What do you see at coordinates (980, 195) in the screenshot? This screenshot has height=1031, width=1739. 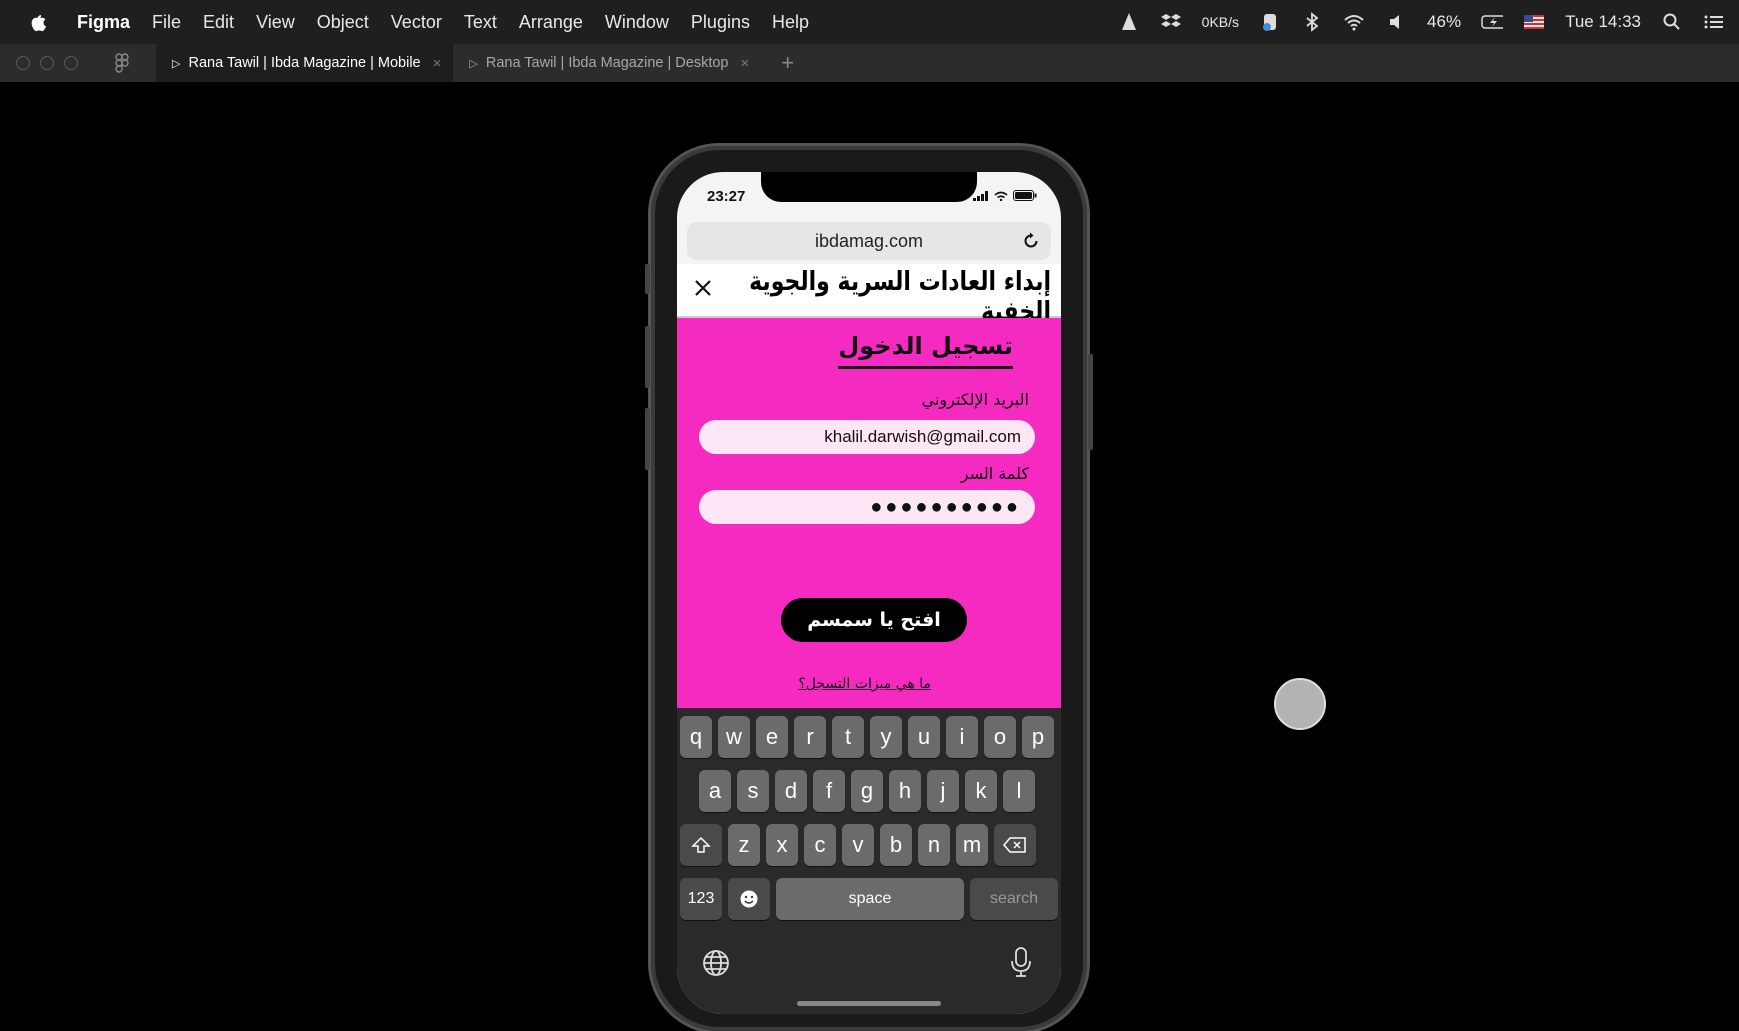 I see `cell-signal-icon` at bounding box center [980, 195].